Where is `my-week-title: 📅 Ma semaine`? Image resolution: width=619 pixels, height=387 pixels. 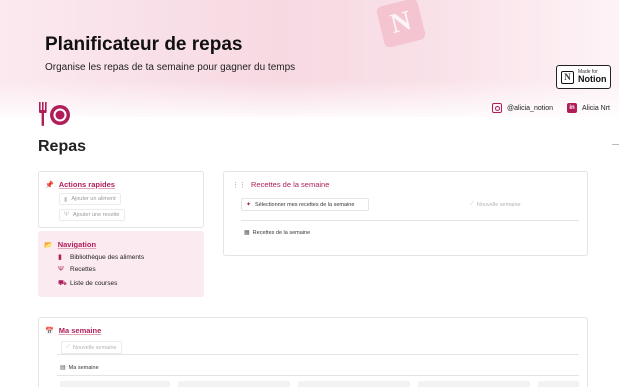 my-week-title: 📅 Ma semaine is located at coordinates (73, 330).